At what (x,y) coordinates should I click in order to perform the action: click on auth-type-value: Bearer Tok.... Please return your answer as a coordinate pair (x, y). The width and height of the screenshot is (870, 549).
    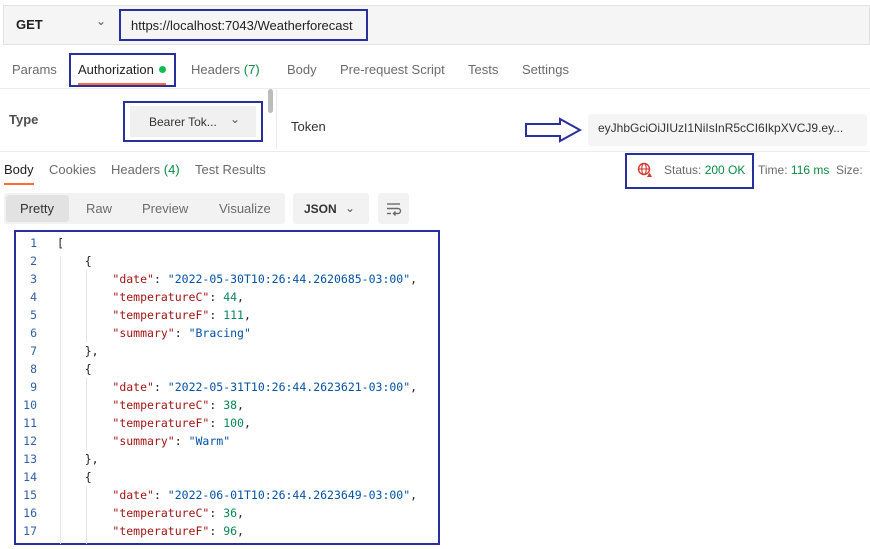
    Looking at the image, I should click on (183, 122).